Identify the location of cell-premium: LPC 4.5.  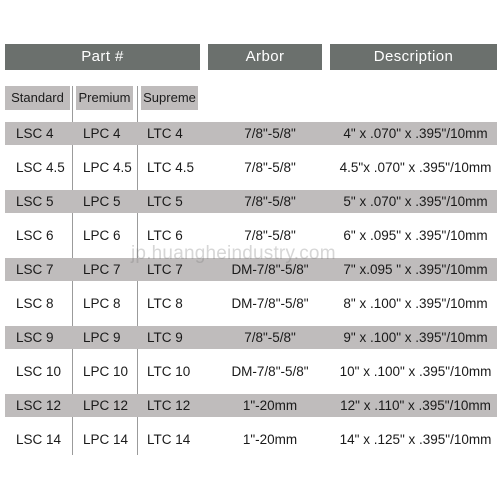
(107, 167).